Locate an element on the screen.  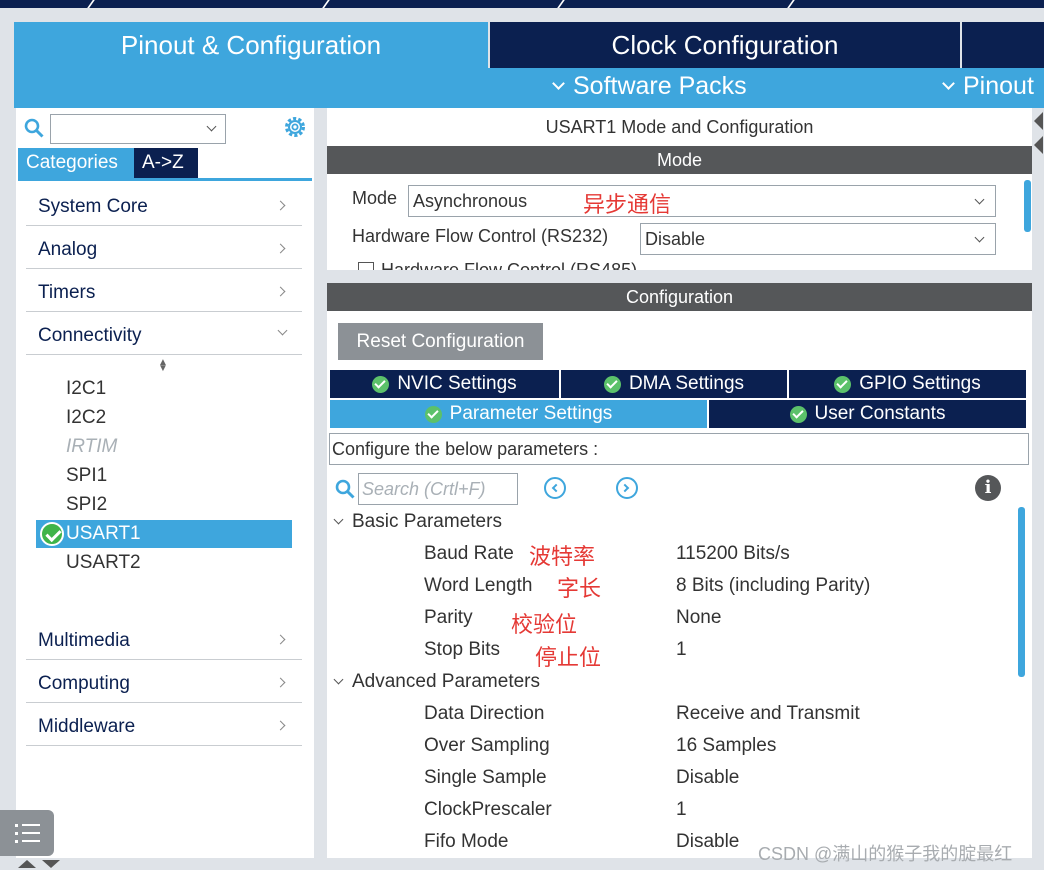
configuration-section-bar: Configuration is located at coordinates (679, 297).